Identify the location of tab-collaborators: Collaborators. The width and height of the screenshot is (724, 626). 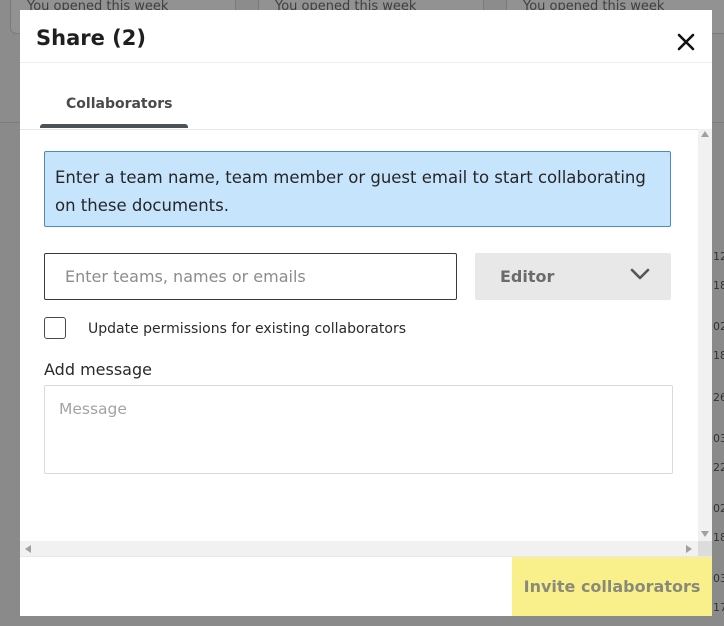
(114, 95).